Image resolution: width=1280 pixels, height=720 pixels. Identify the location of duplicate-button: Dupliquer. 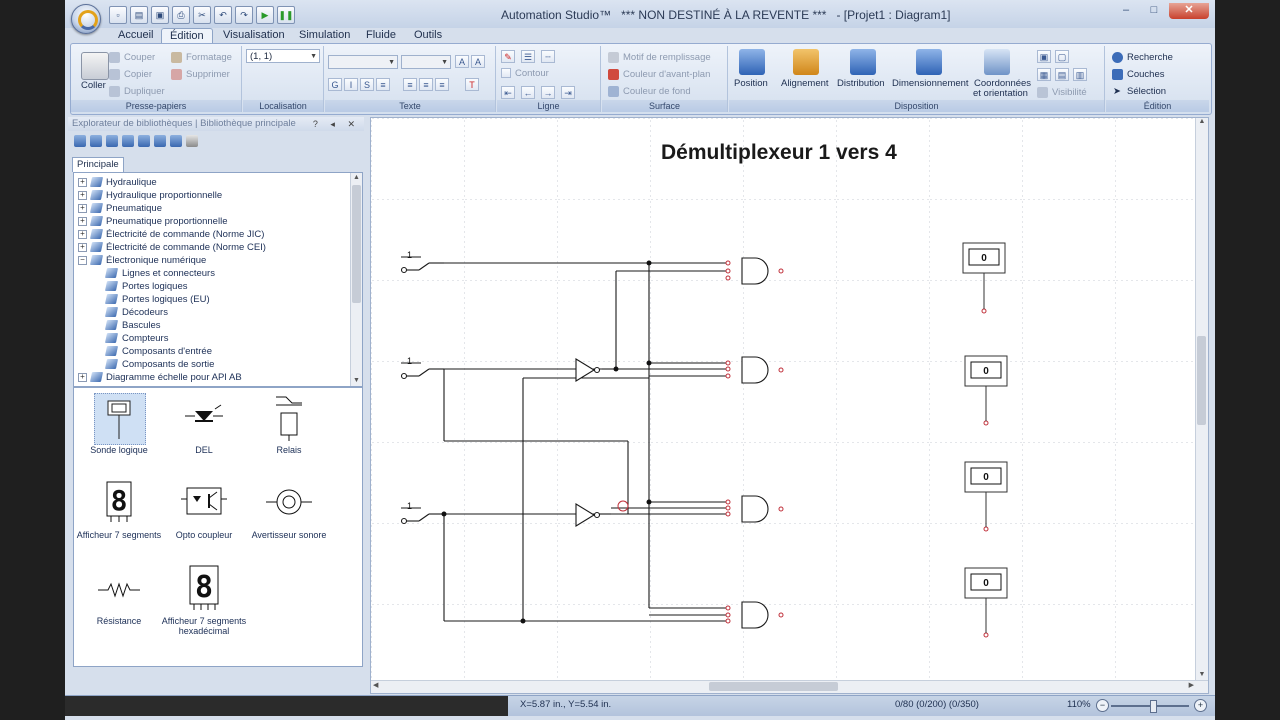
(144, 91).